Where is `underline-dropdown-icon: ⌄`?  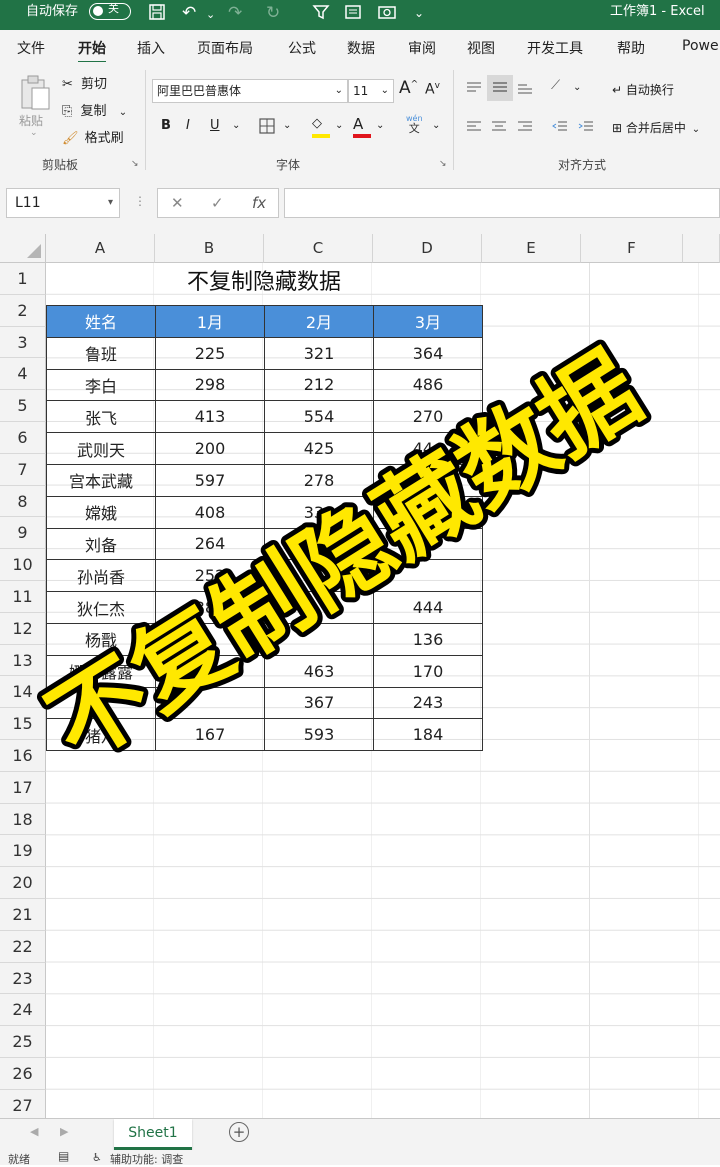
underline-dropdown-icon: ⌄ is located at coordinates (236, 125).